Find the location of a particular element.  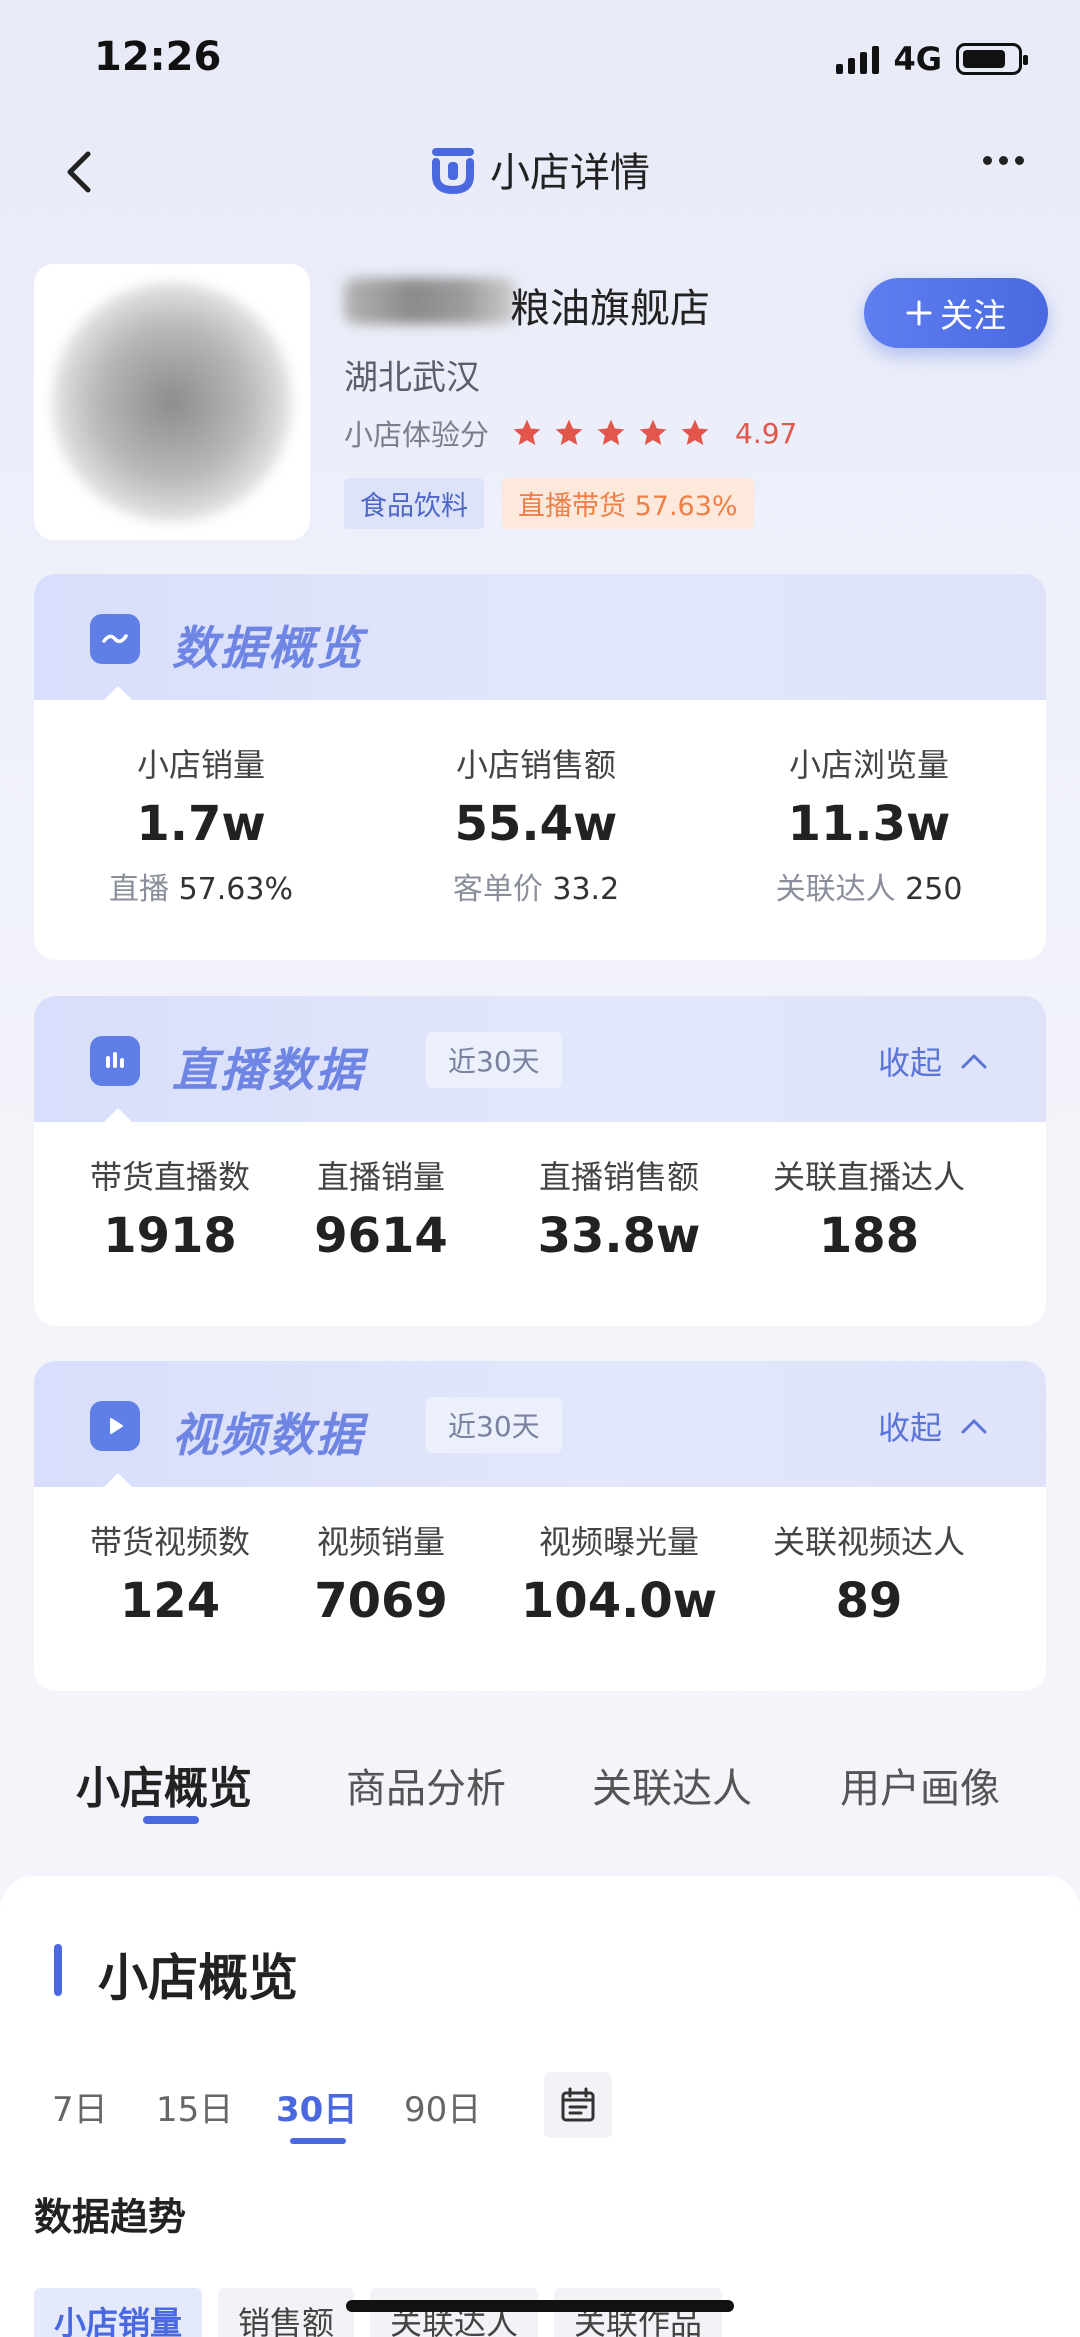

follow-button: 关注 is located at coordinates (956, 313).